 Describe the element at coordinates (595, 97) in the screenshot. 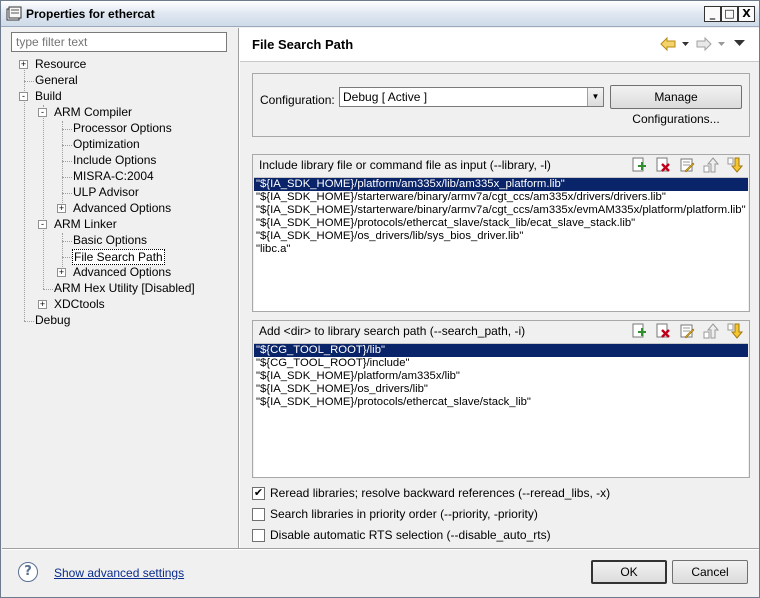

I see `chevron-down-icon: ▼` at that location.